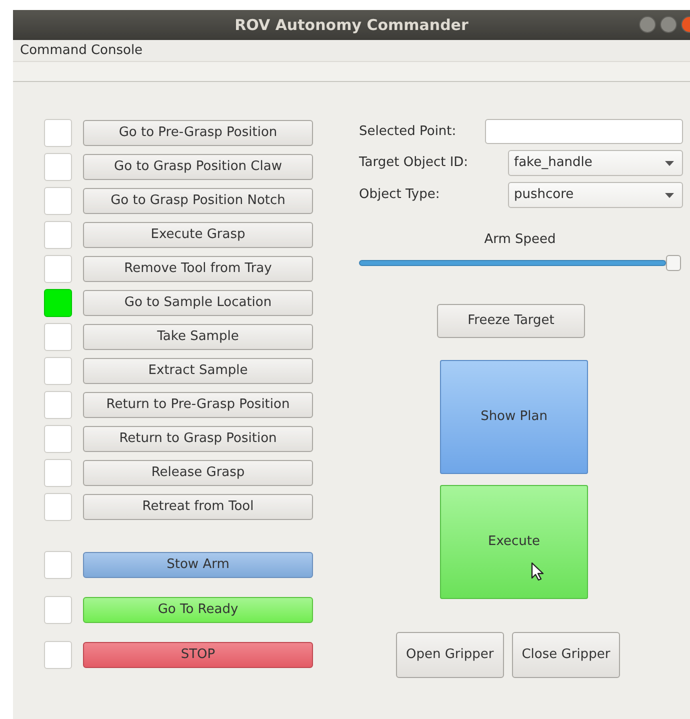 This screenshot has width=690, height=719. What do you see at coordinates (198, 337) in the screenshot?
I see `command-button: Take Sample` at bounding box center [198, 337].